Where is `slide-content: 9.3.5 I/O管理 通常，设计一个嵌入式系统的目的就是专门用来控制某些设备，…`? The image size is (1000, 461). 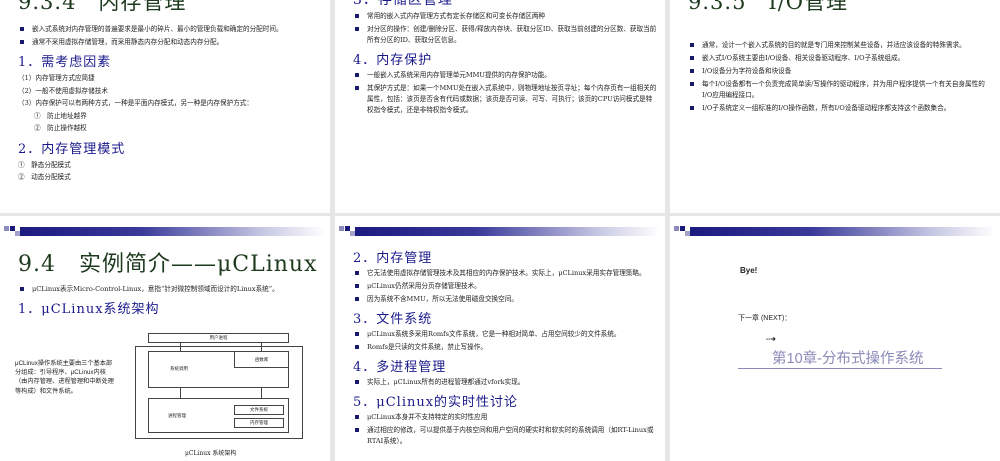 slide-content: 9.3.5 I/O管理 通常，设计一个嵌入式系统的目的就是专门用来控制某些设备，… is located at coordinates (840, 58).